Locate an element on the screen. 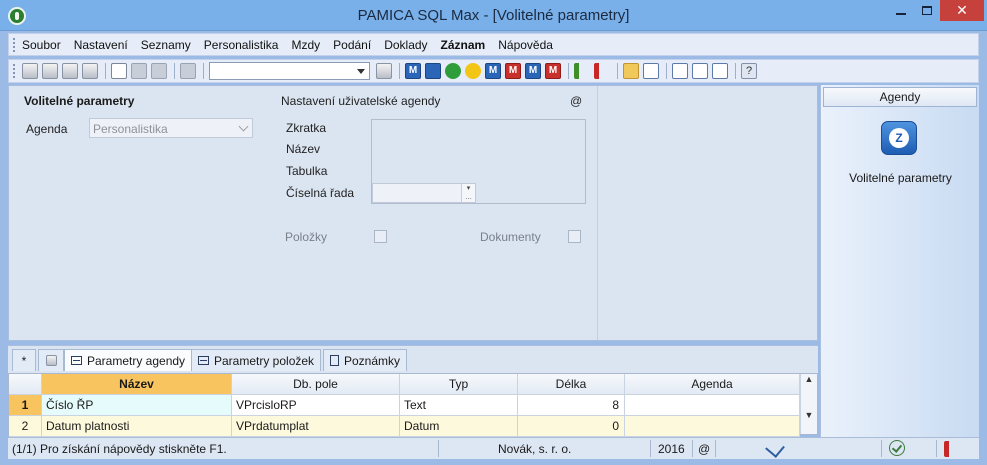  green-flag-icon is located at coordinates (582, 71).